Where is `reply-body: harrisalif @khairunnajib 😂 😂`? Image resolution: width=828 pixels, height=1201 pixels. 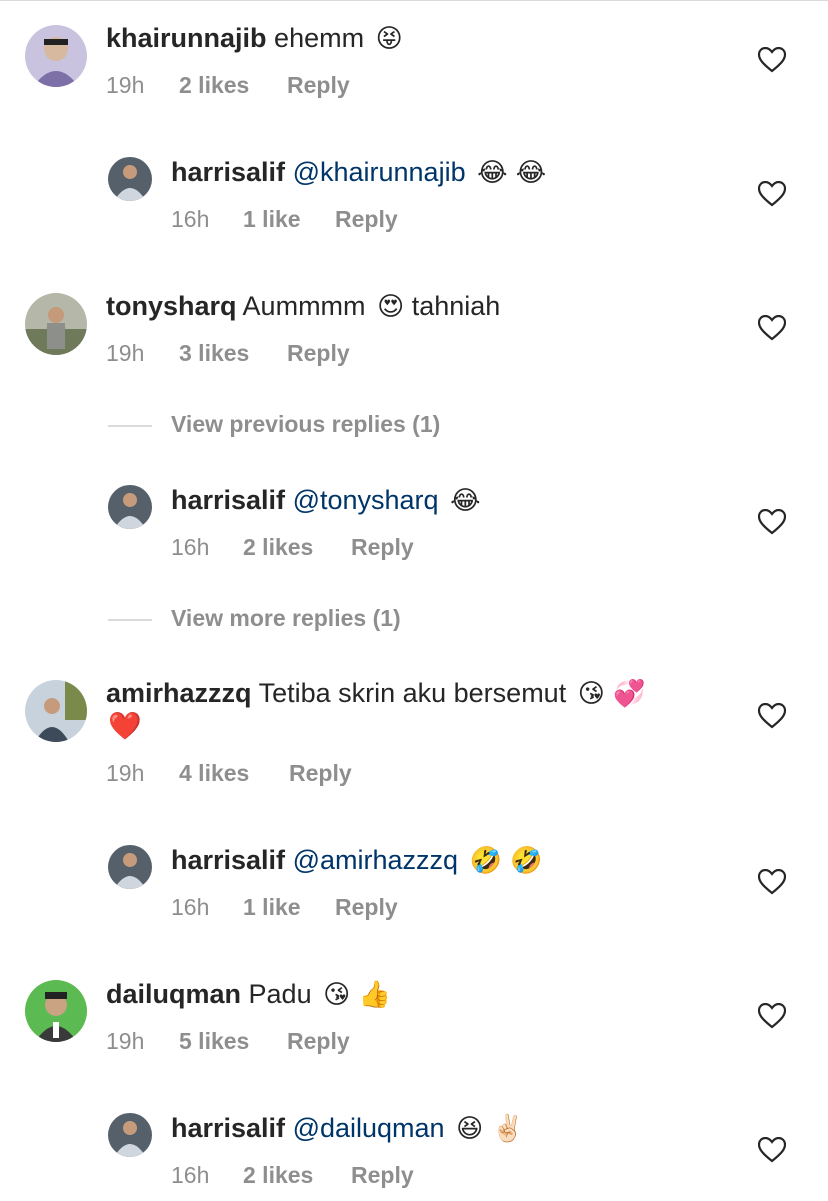 reply-body: harrisalif @khairunnajib 😂 😂 is located at coordinates (358, 172).